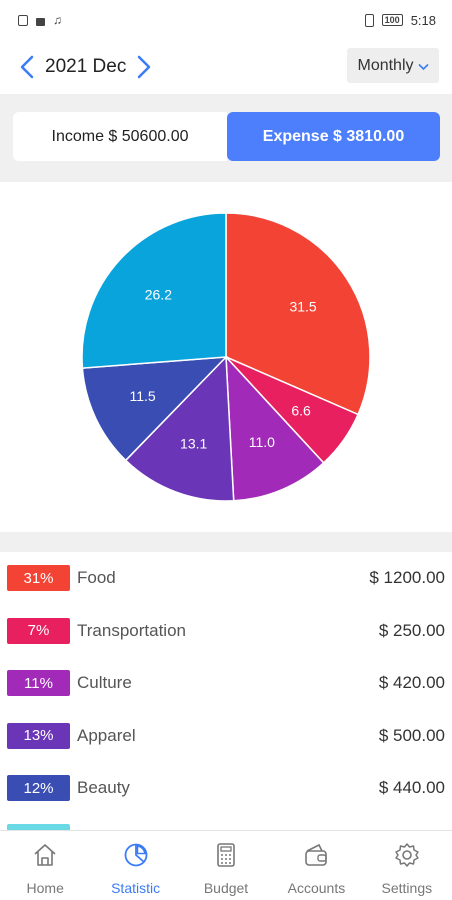 This screenshot has width=452, height=900. I want to click on sim-icon, so click(23, 20).